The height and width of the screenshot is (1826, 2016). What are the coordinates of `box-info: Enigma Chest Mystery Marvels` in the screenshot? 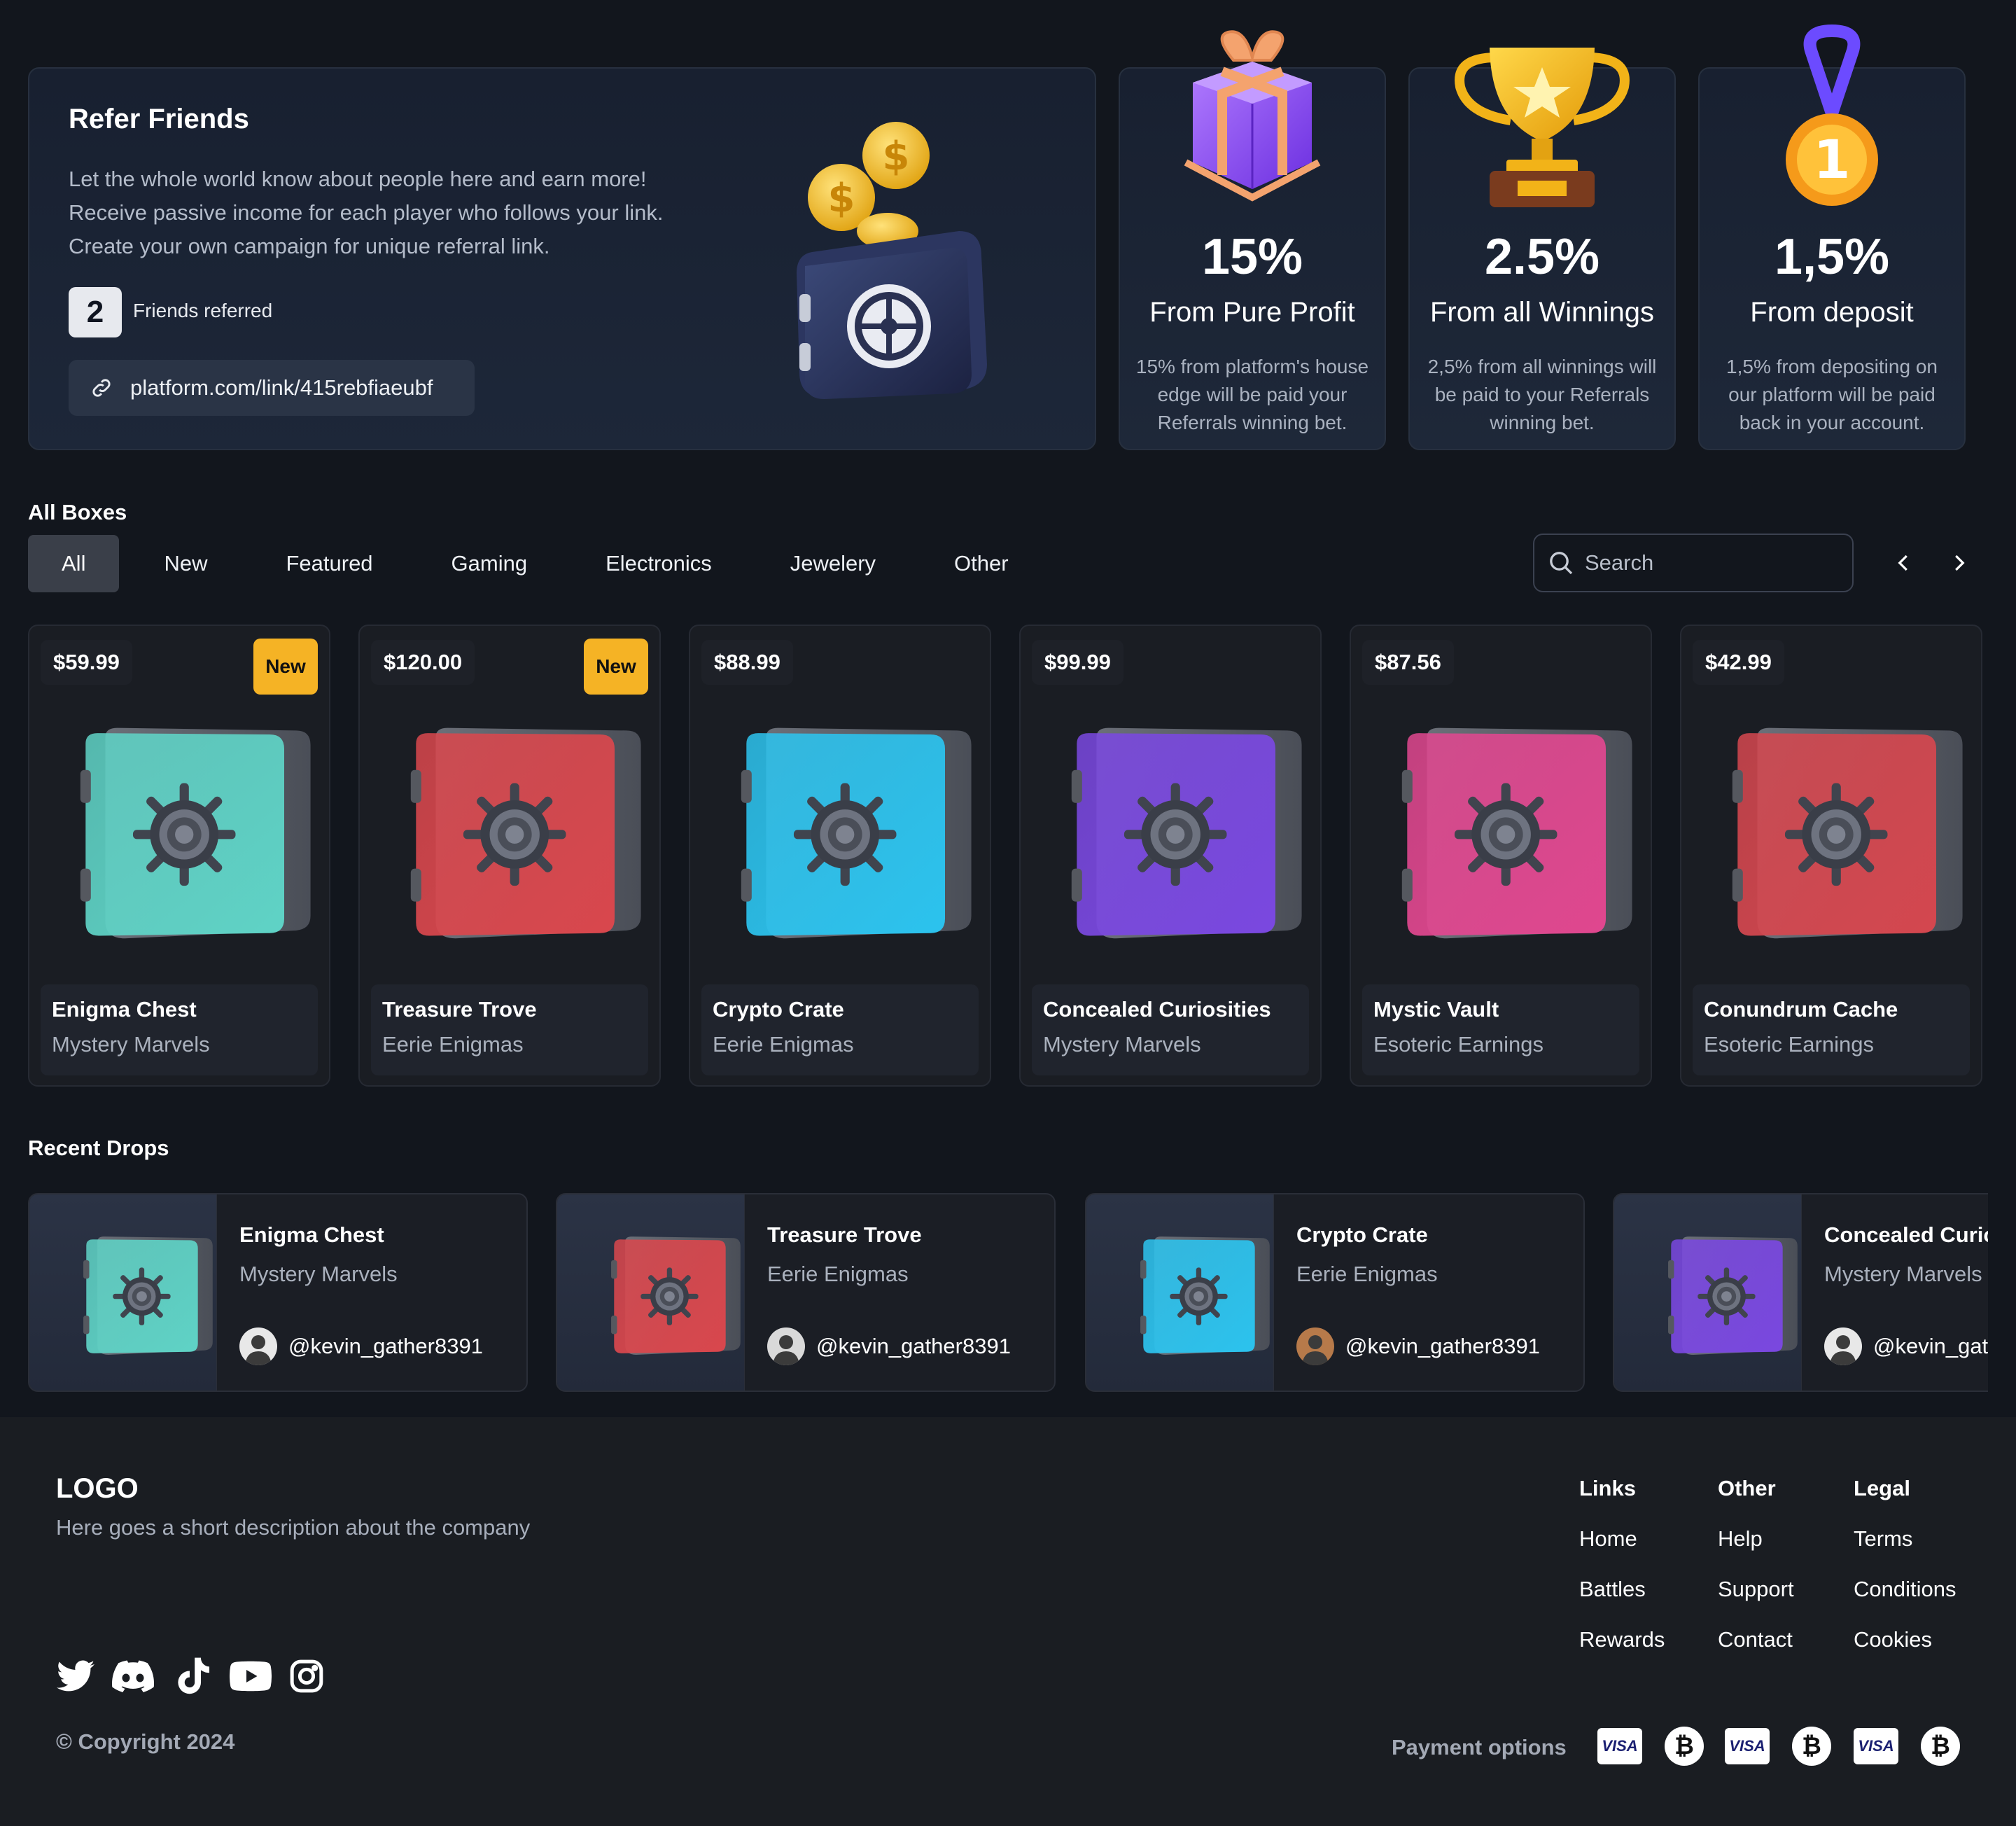 It's located at (179, 1029).